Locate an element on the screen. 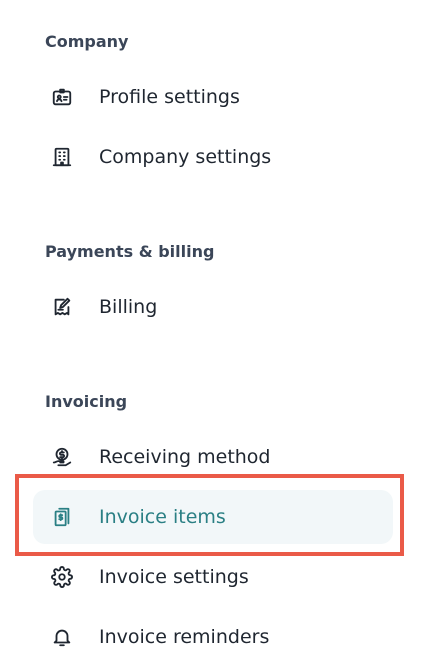 The height and width of the screenshot is (664, 421). nav-item-invoice-settings: Invoice settings is located at coordinates (213, 577).